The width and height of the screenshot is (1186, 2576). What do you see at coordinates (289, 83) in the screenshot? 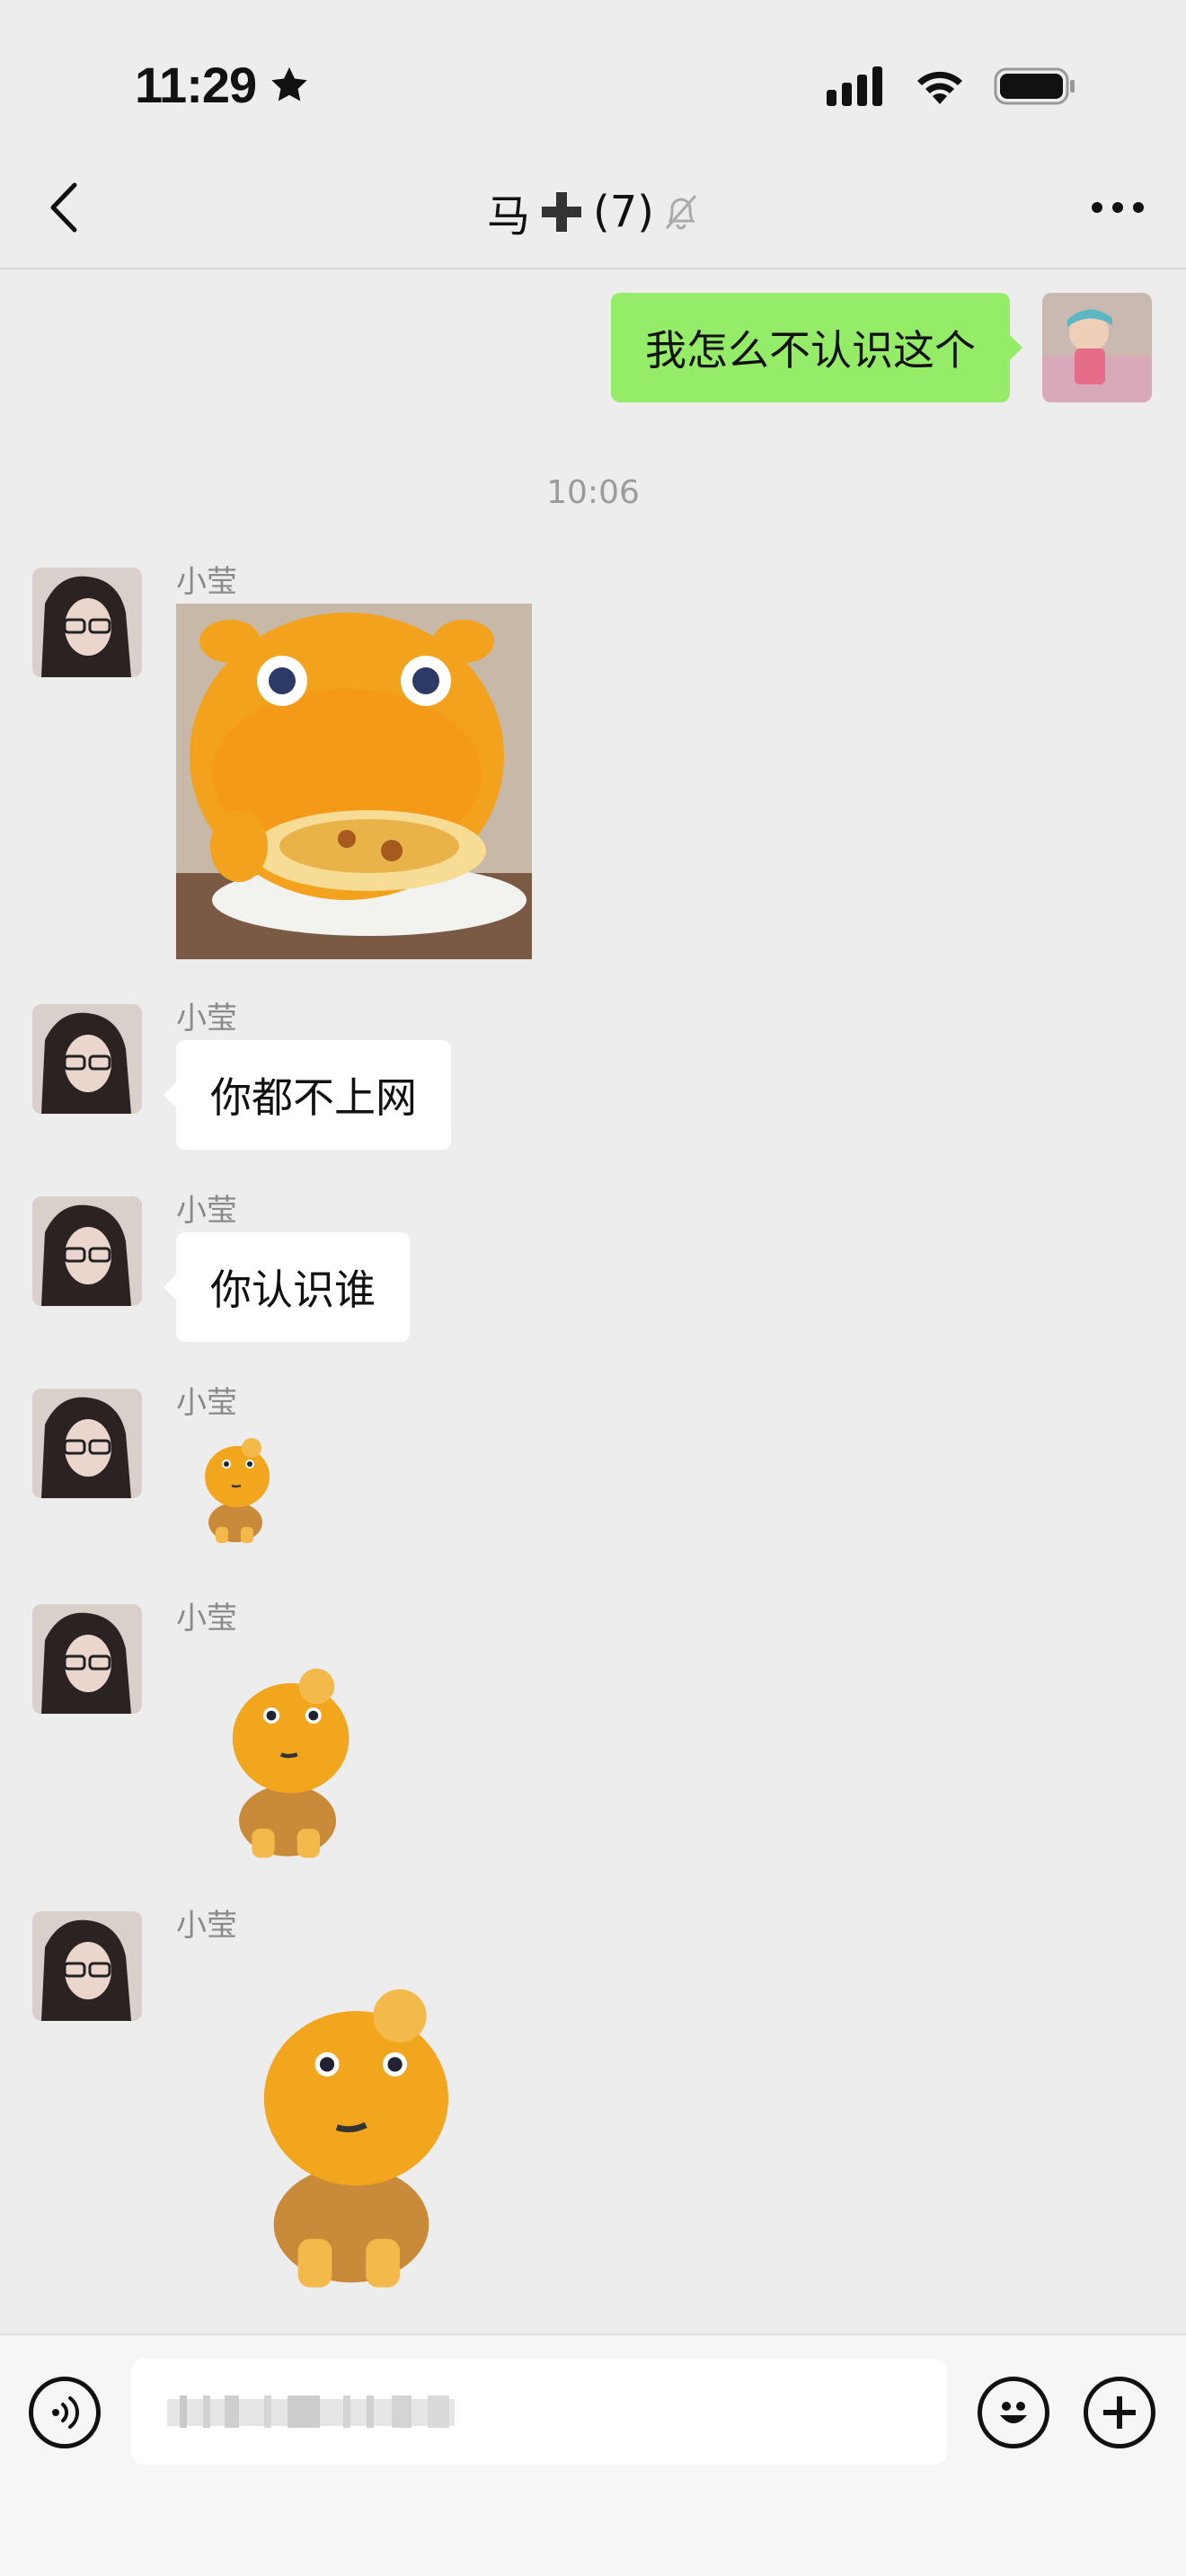
I see `star-icon` at bounding box center [289, 83].